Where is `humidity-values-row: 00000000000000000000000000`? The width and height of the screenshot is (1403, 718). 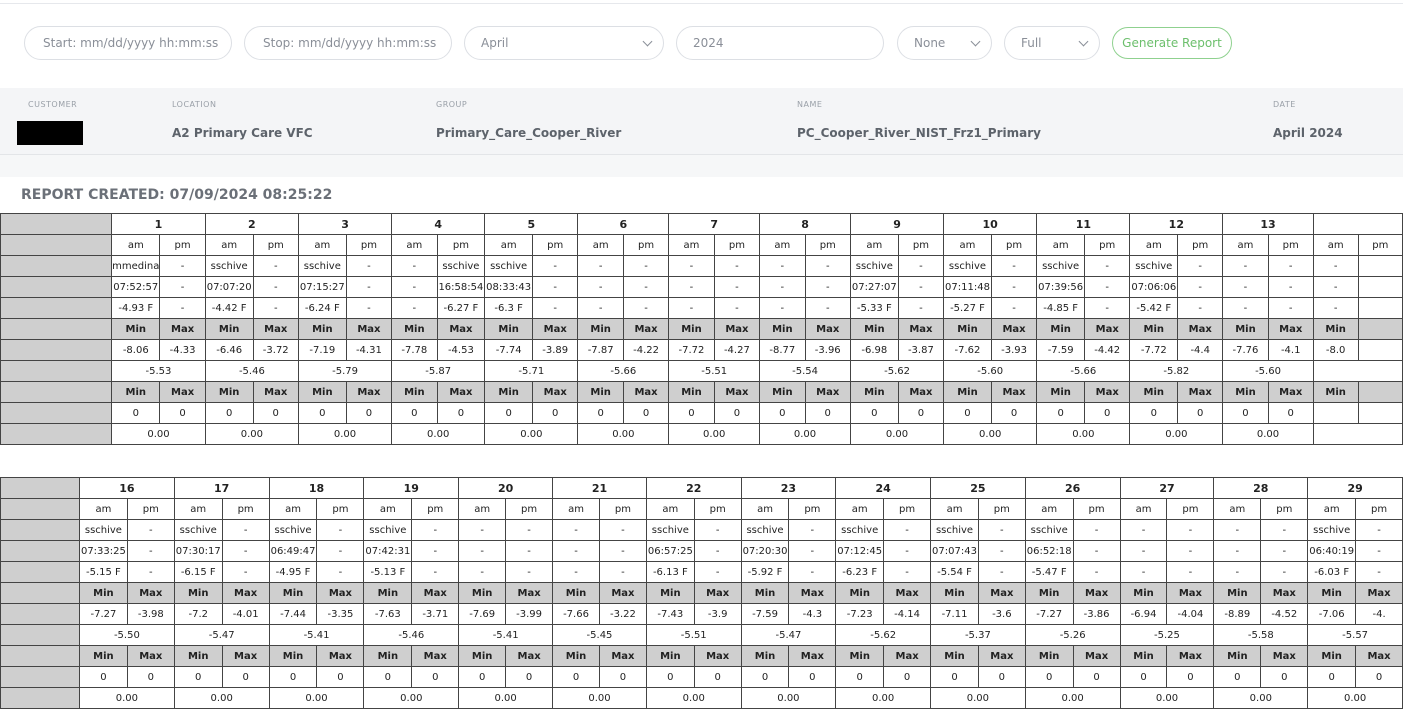
humidity-values-row: 00000000000000000000000000 is located at coordinates (701, 413).